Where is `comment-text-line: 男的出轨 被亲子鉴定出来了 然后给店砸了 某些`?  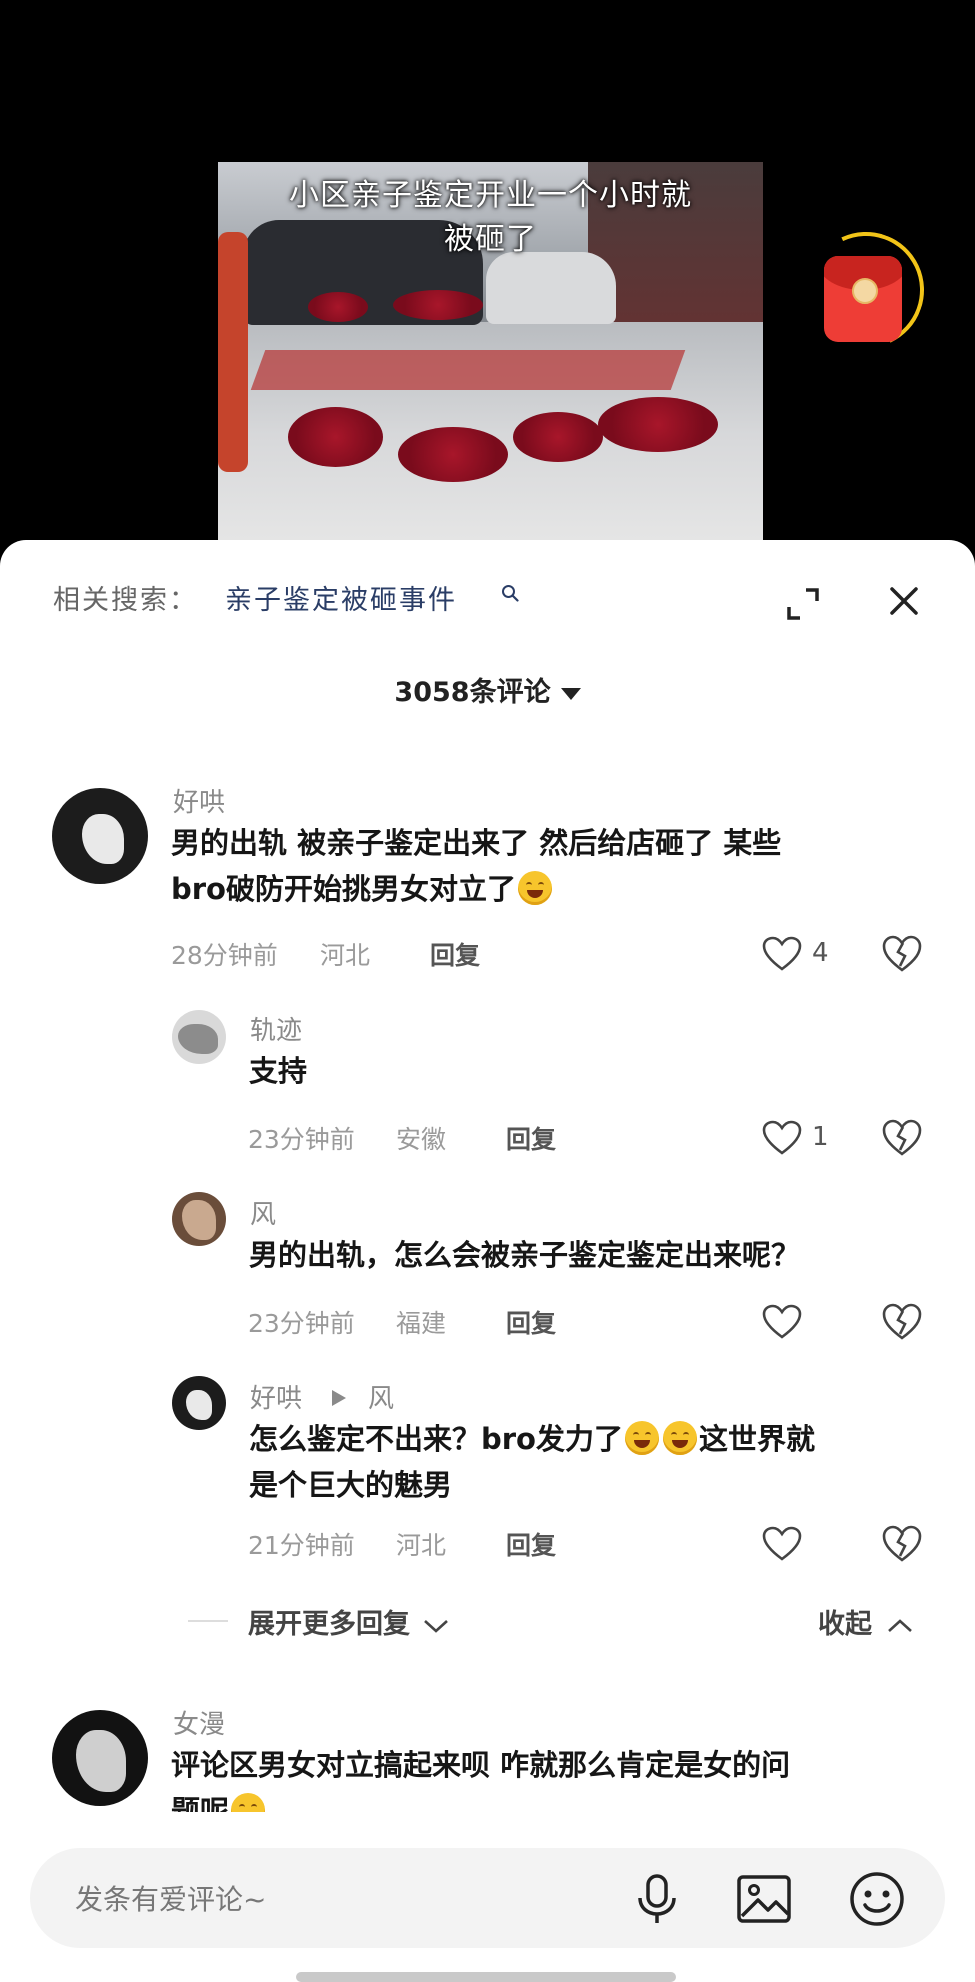 comment-text-line: 男的出轨 被亲子鉴定出来了 然后给店砸了 某些 is located at coordinates (476, 843).